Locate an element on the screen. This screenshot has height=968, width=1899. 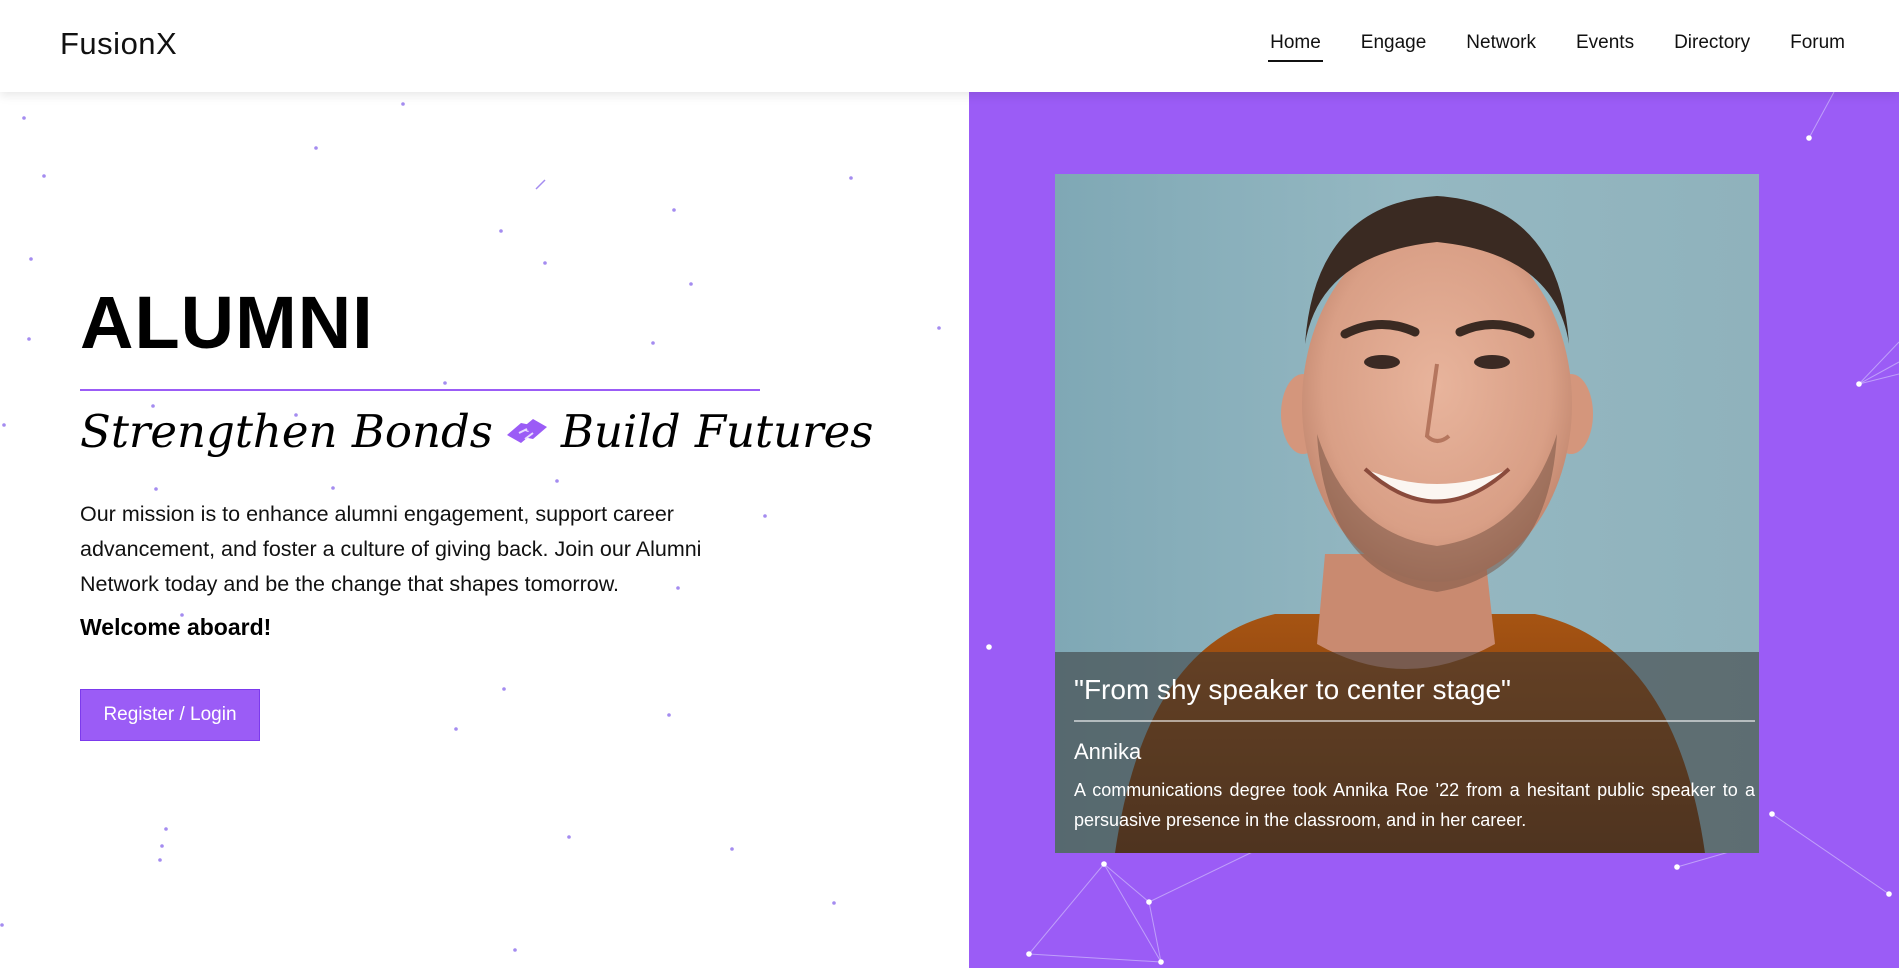
nav-events: Events is located at coordinates (1605, 46).